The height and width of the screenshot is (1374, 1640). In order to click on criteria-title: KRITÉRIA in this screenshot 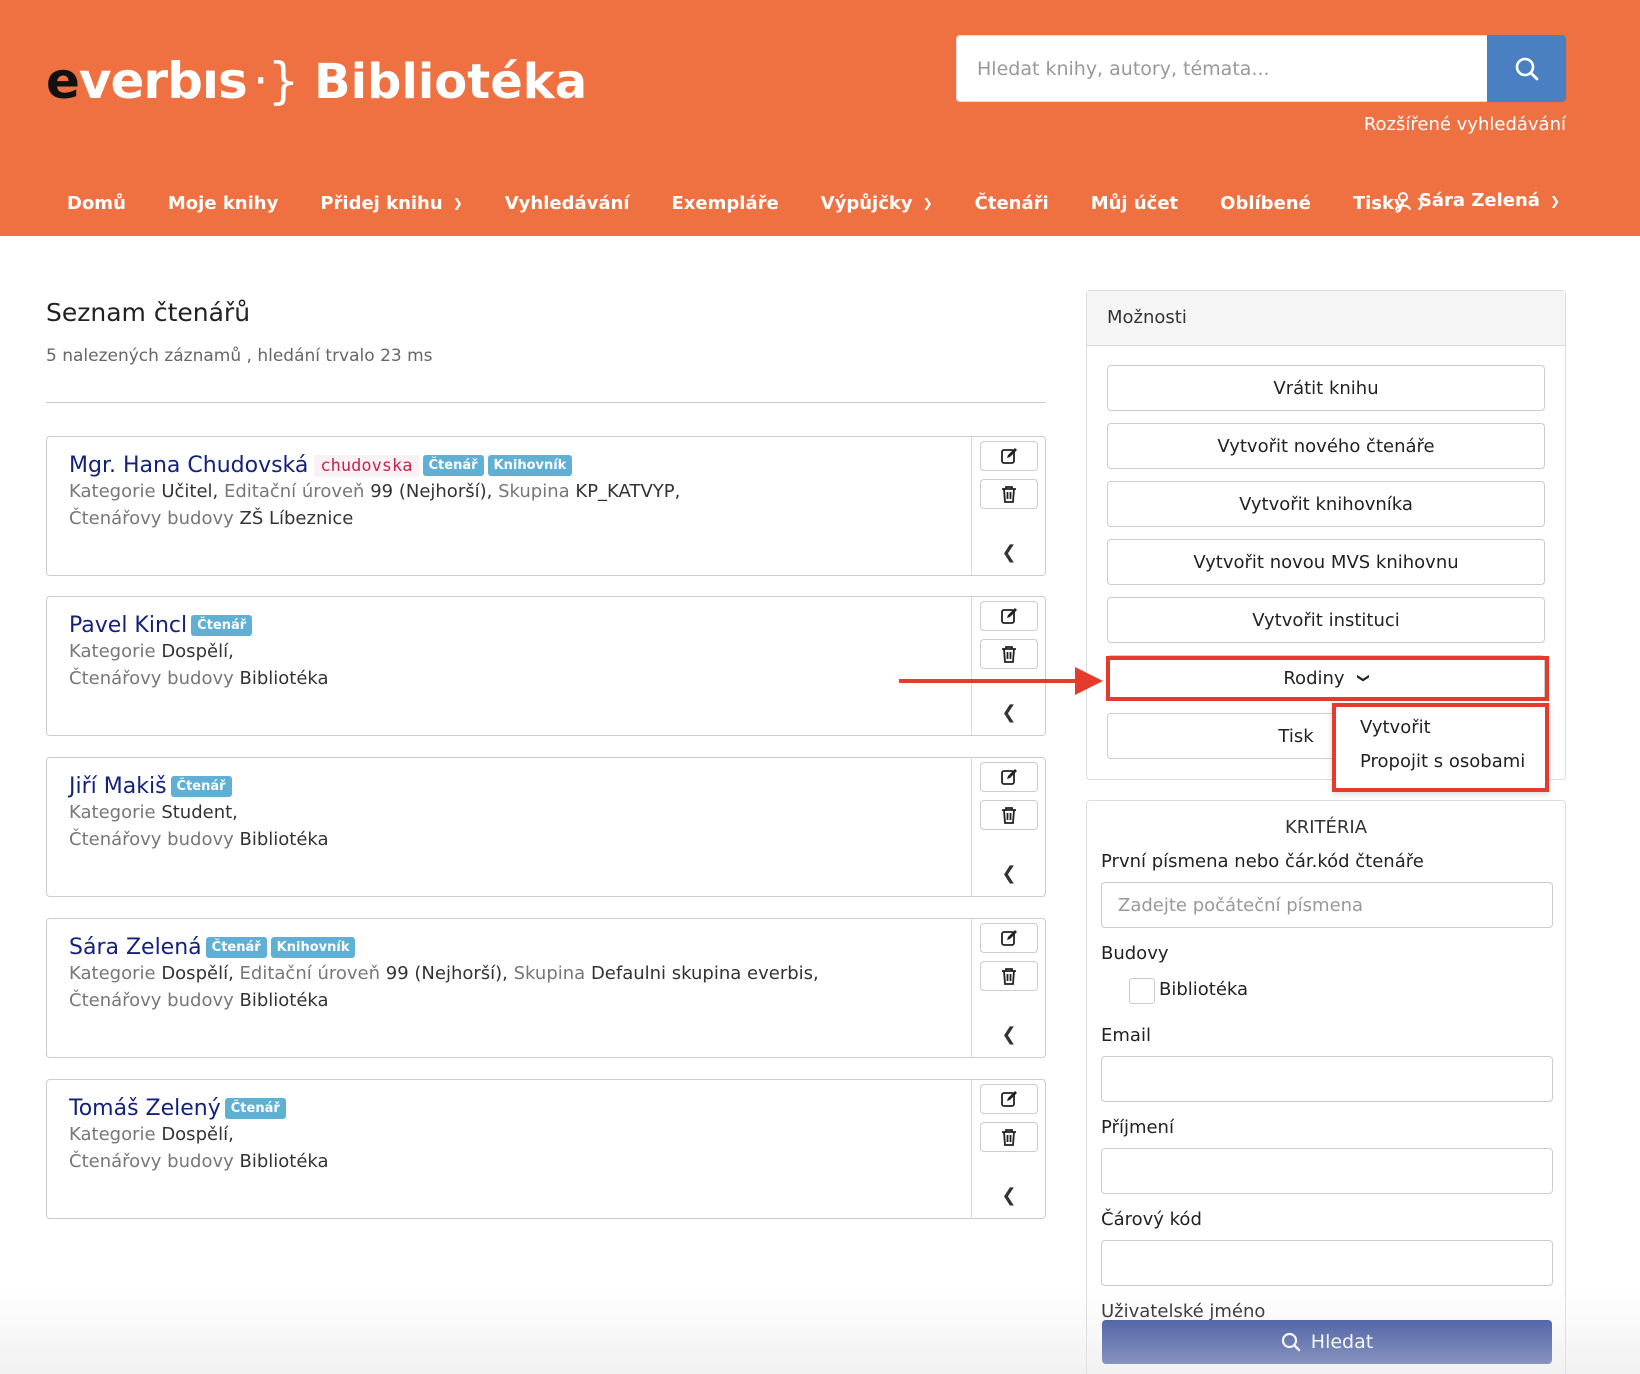, I will do `click(1326, 827)`.